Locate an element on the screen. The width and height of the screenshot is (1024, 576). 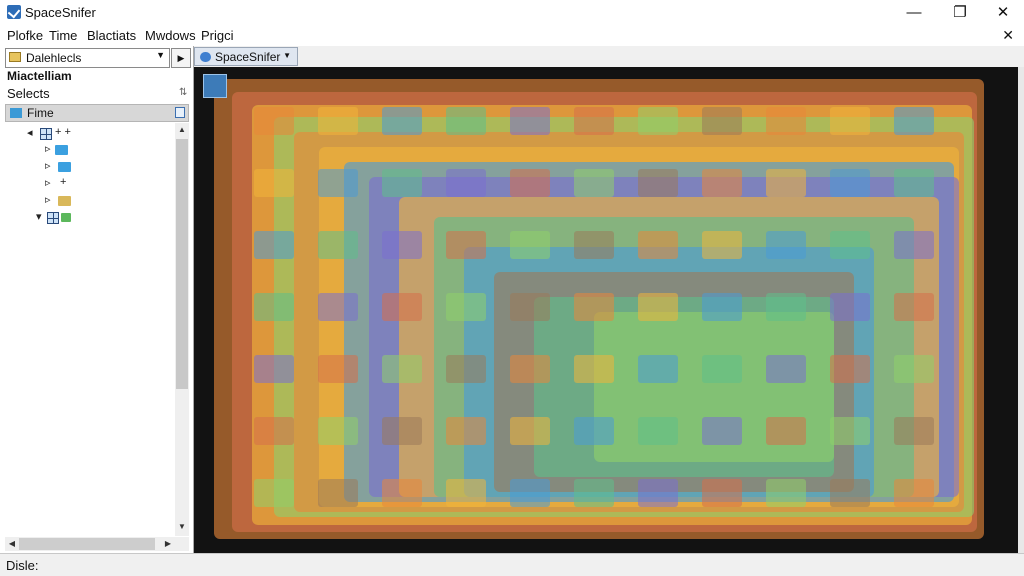
tab-spacesnifer: SpaceSnifer ▼ is located at coordinates (246, 56).